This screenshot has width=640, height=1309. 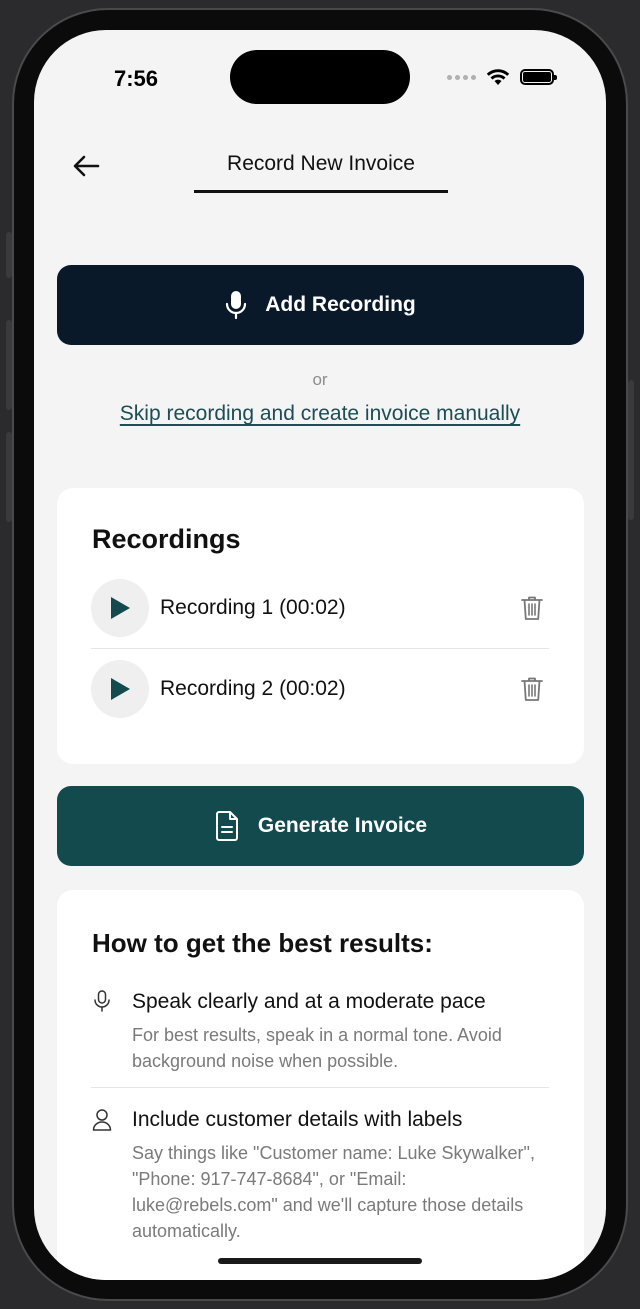 I want to click on volume-down-button, so click(x=9, y=477).